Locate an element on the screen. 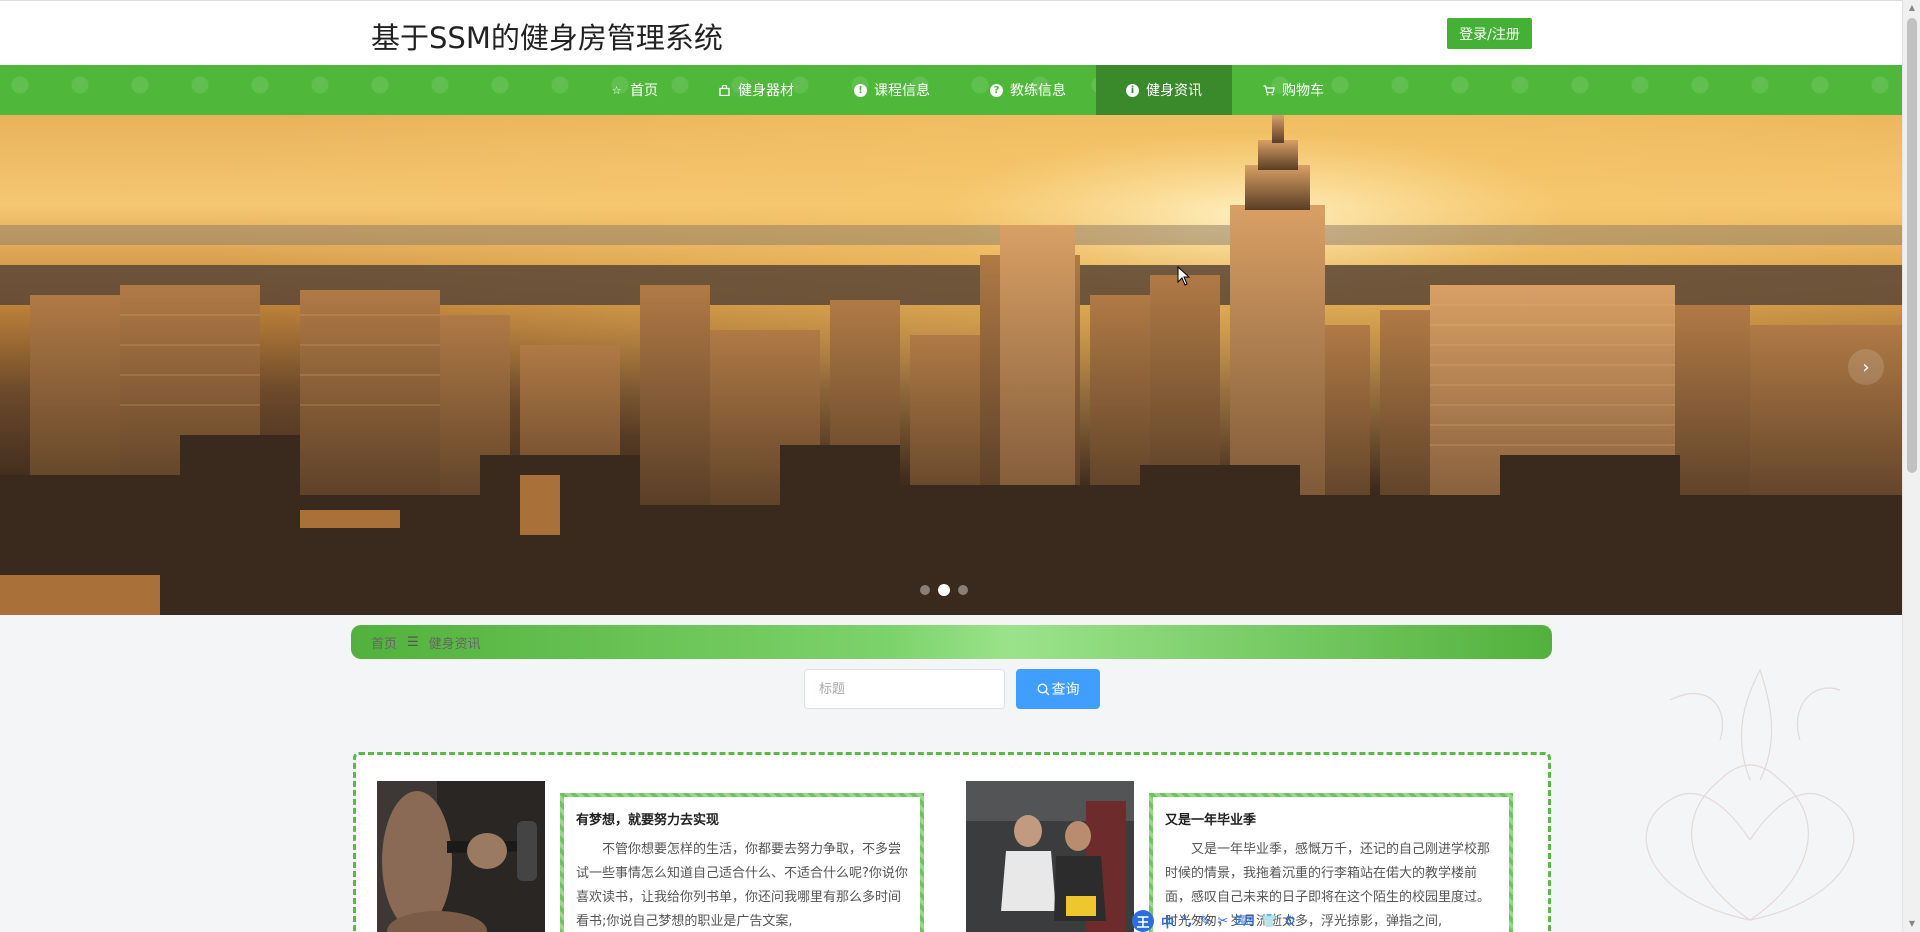 This screenshot has height=932, width=1920. star-icon: ☆ is located at coordinates (616, 90).